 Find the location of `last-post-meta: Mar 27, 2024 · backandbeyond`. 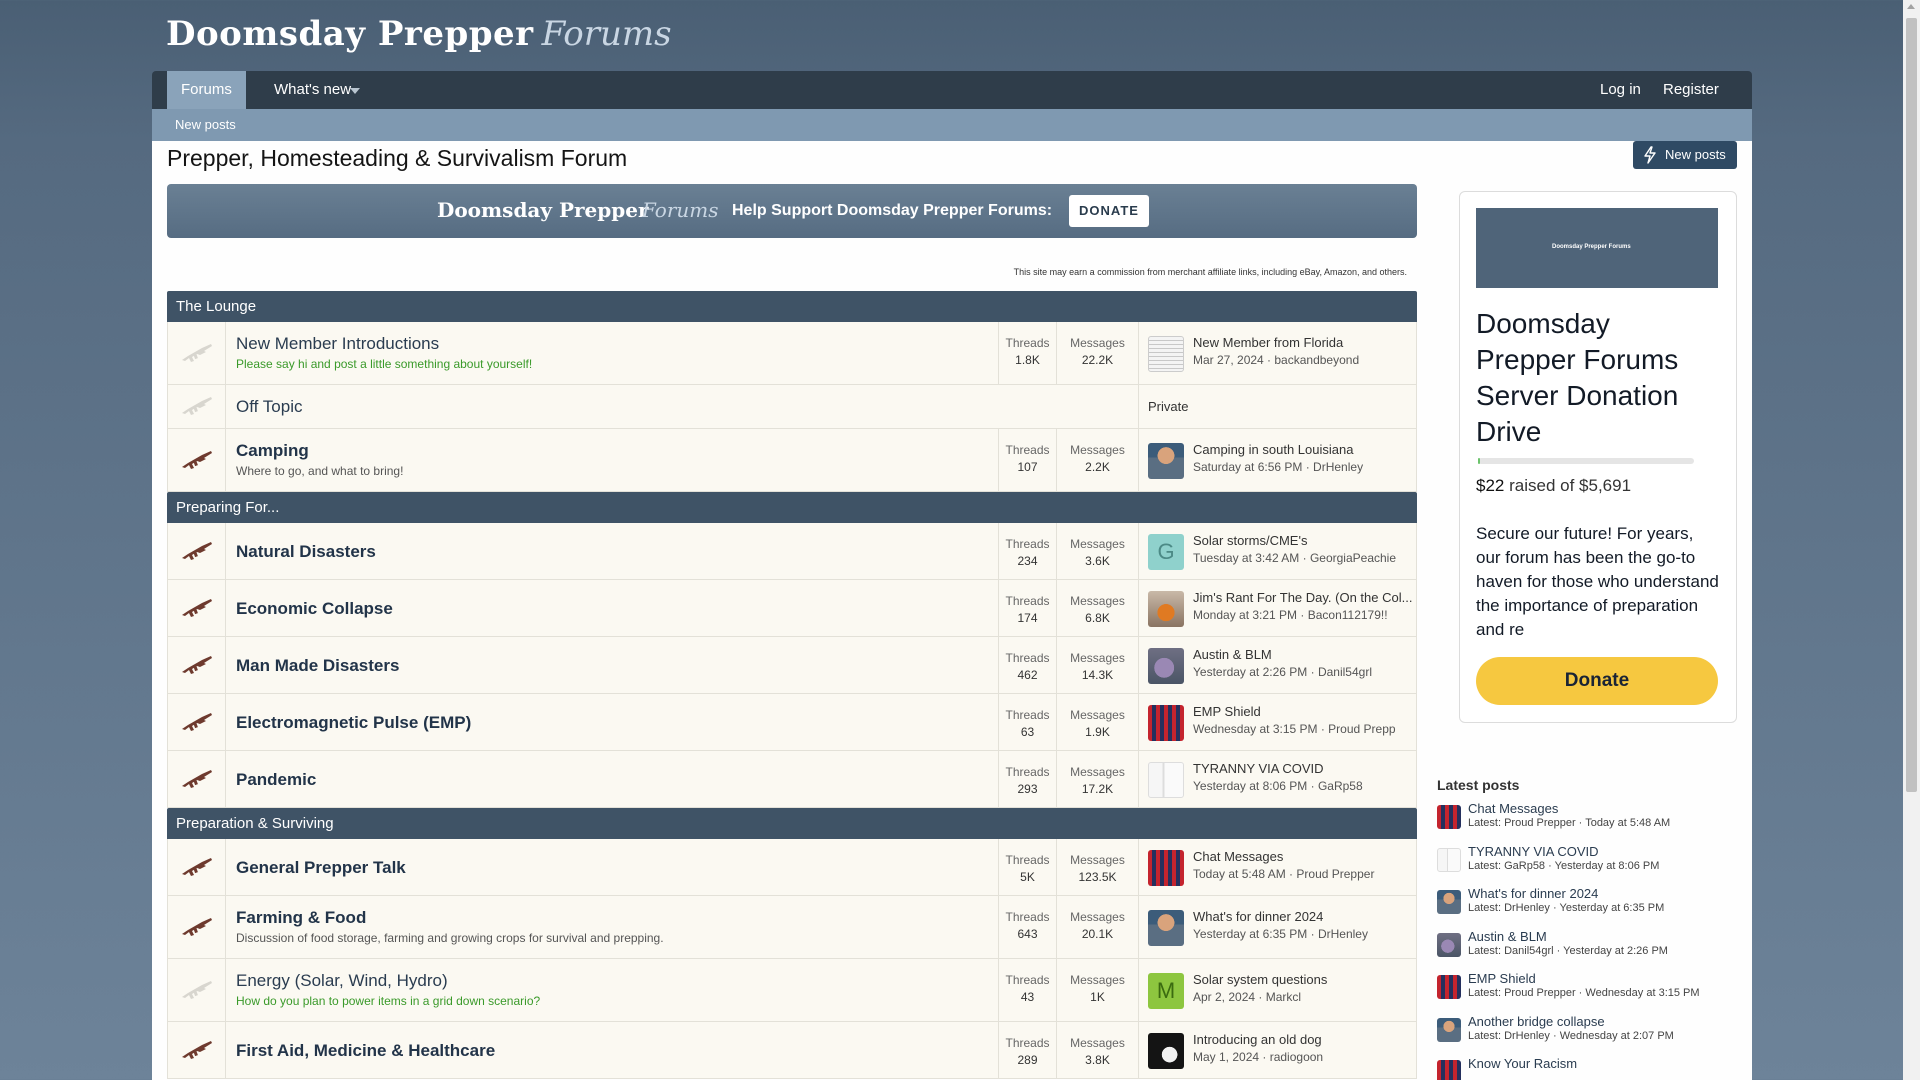

last-post-meta: Mar 27, 2024 · backandbeyond is located at coordinates (1276, 360).